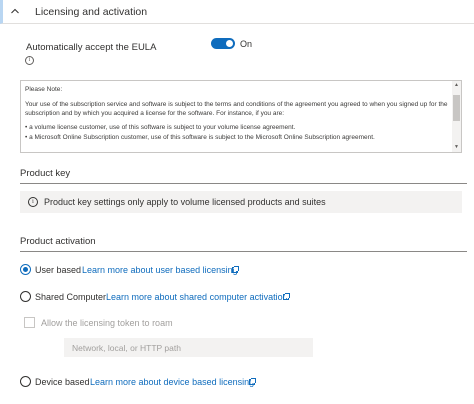 This screenshot has height=404, width=474. Describe the element at coordinates (229, 43) in the screenshot. I see `toggle-knob` at that location.